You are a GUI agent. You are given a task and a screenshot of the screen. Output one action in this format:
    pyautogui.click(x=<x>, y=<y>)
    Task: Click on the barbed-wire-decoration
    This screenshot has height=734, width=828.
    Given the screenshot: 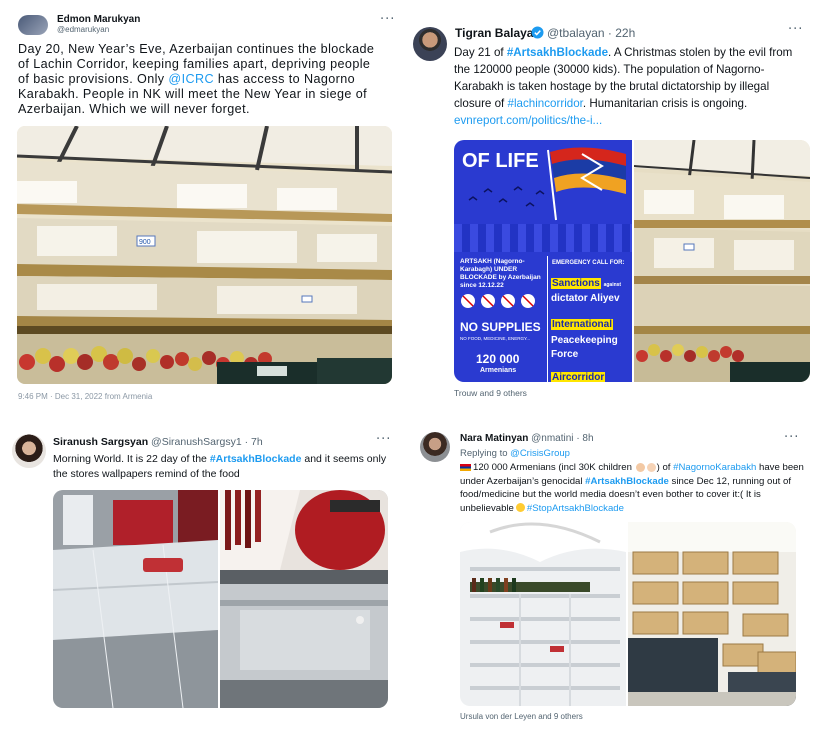 What is the action you would take?
    pyautogui.click(x=543, y=238)
    